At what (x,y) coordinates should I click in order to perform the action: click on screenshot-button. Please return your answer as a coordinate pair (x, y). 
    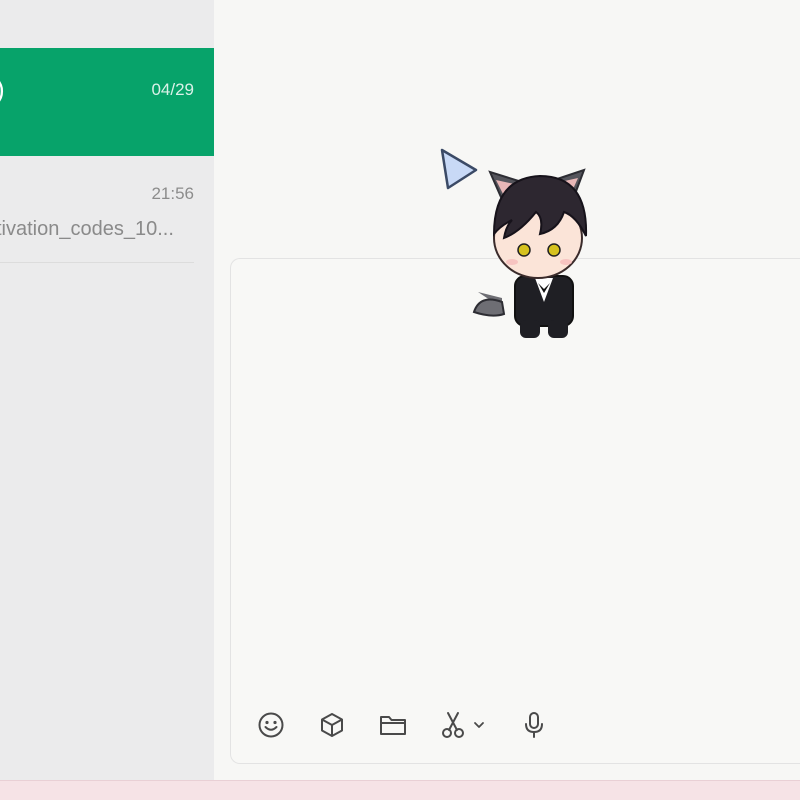
    Looking at the image, I should click on (462, 725).